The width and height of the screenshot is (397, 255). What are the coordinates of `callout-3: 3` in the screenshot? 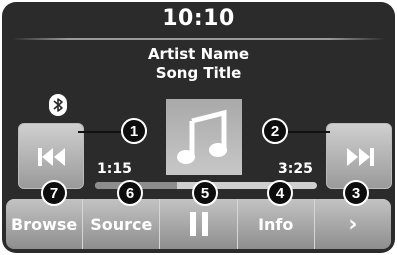 It's located at (356, 193).